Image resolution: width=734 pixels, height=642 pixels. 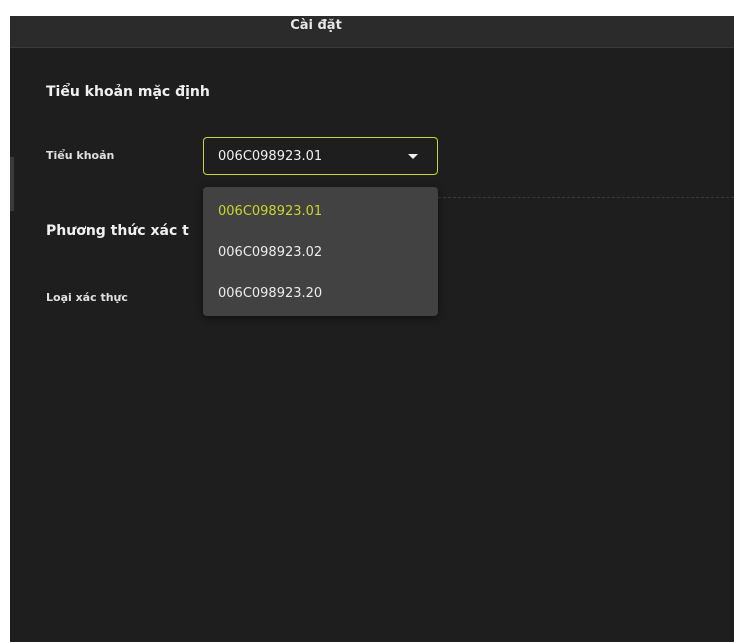 I want to click on subaccount-option-label: 006C098923.01, so click(x=270, y=211).